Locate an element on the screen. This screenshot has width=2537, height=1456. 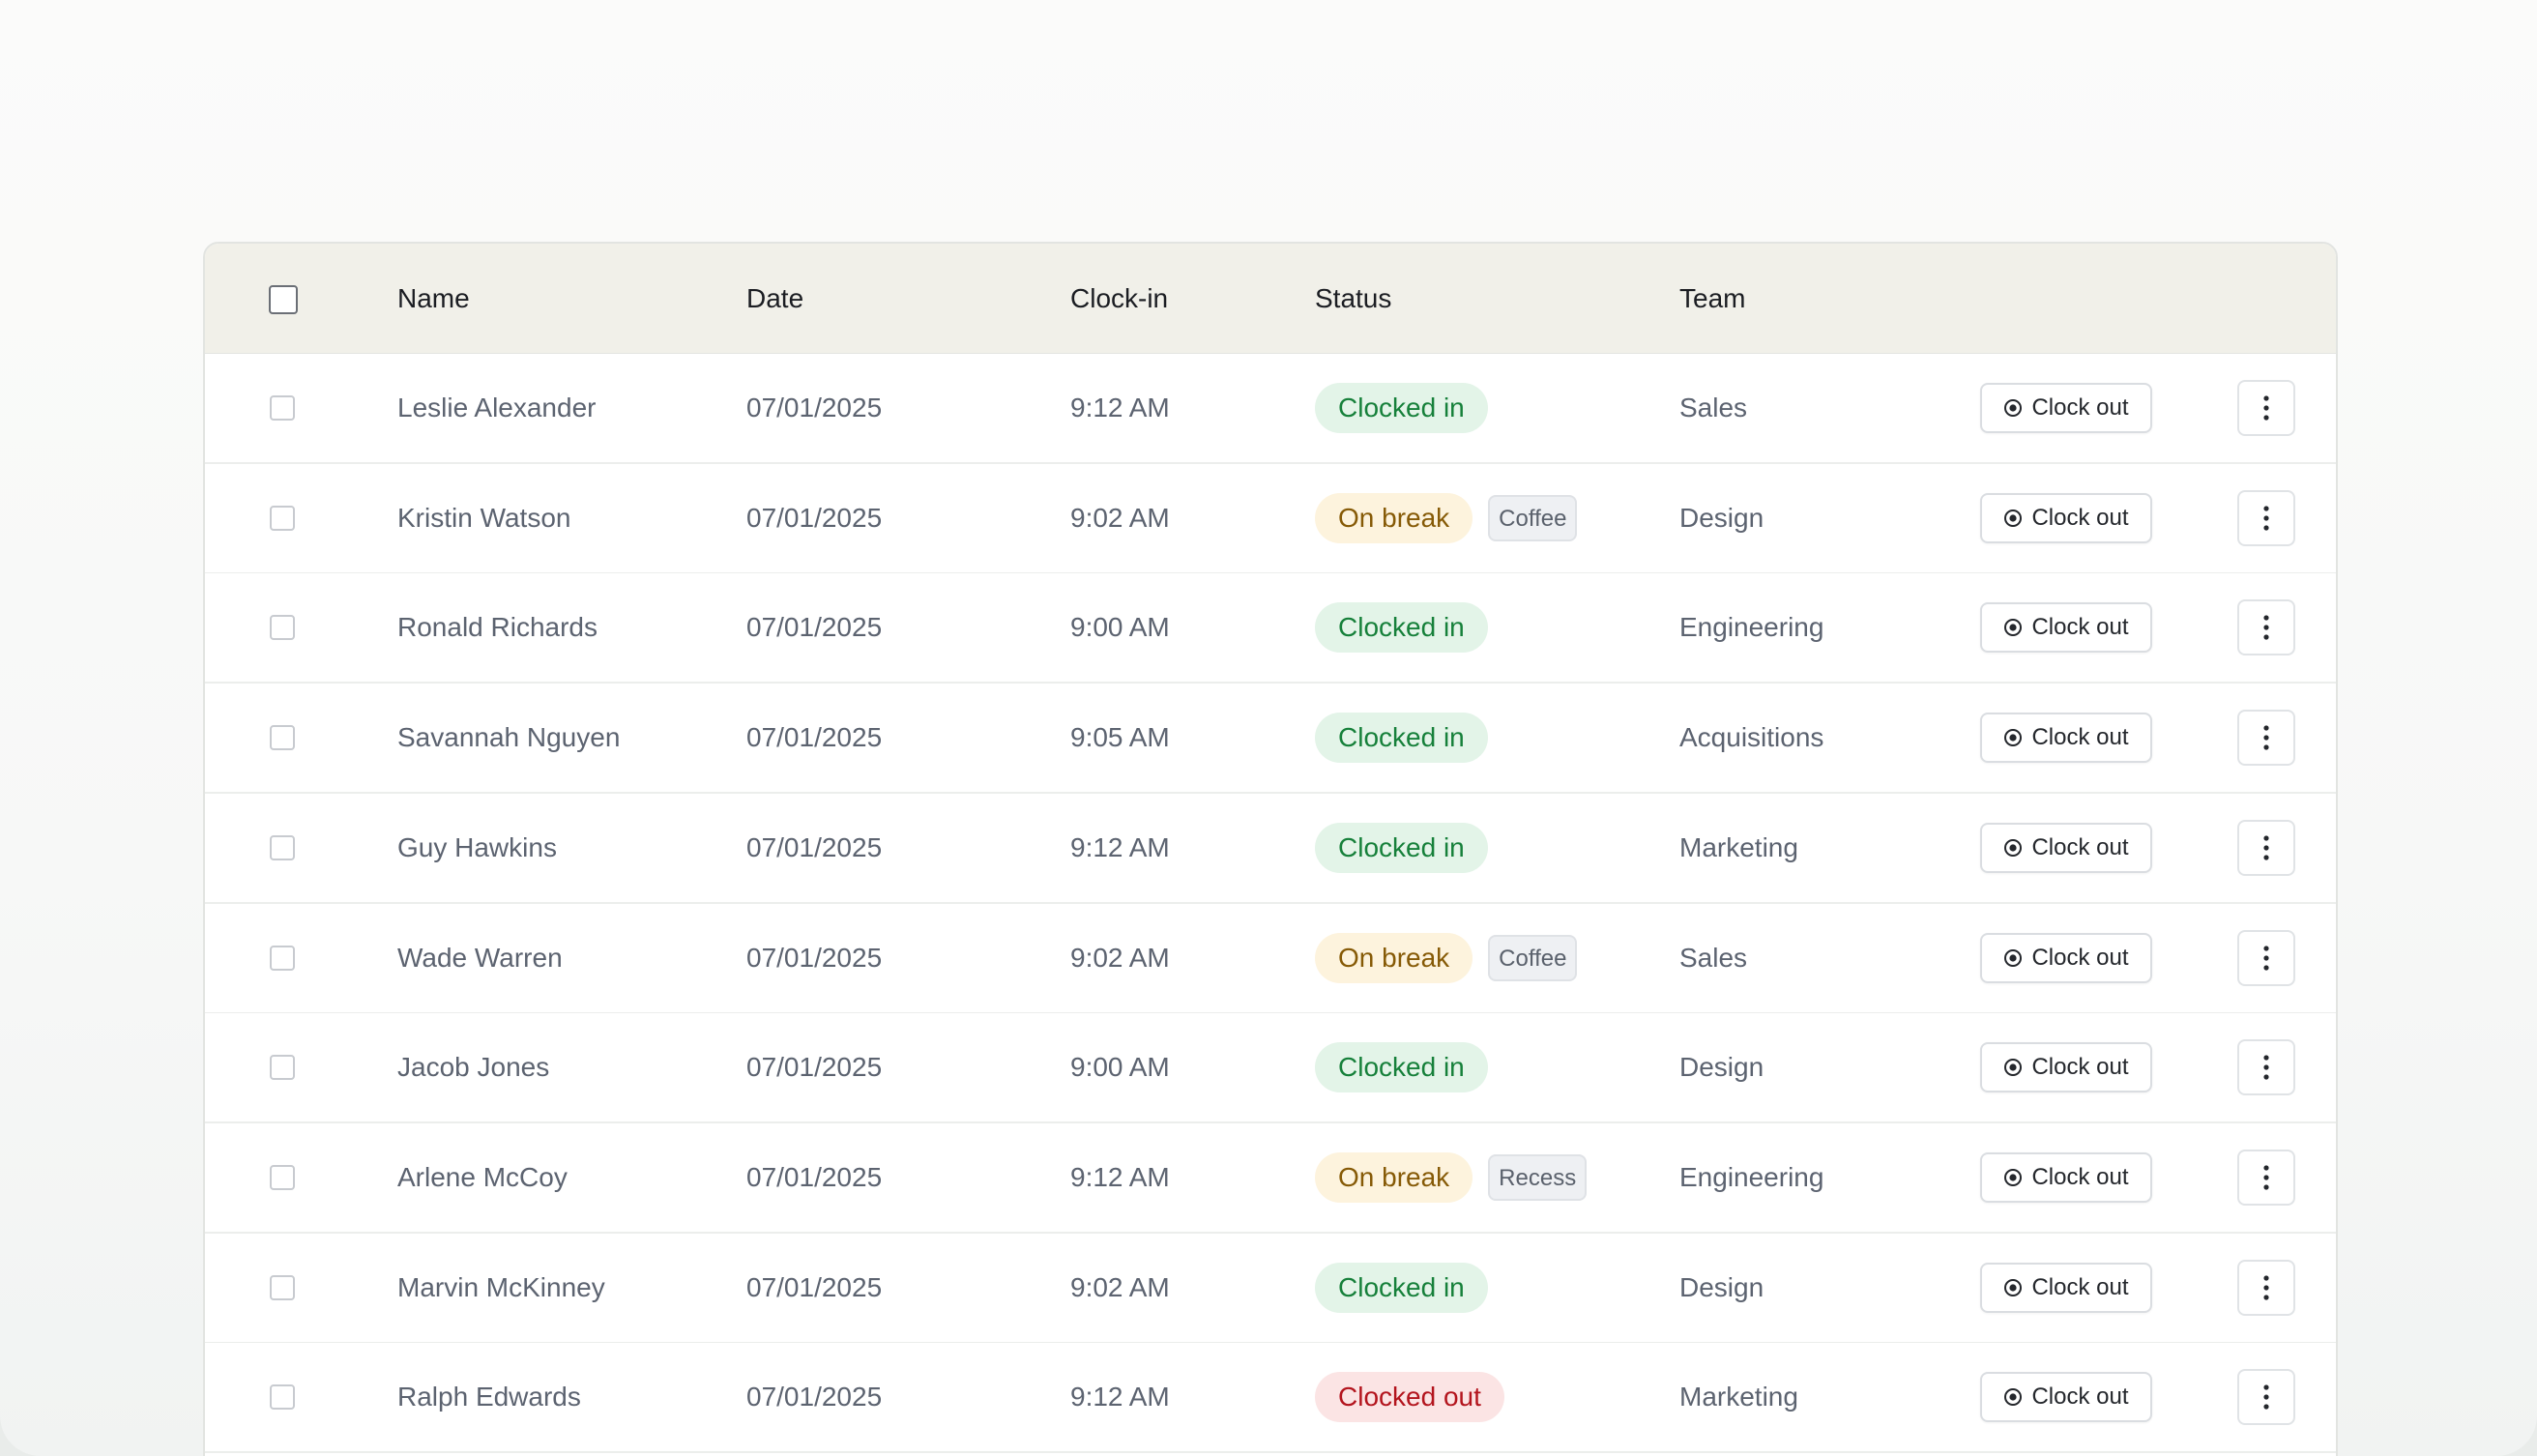
team-cell: Acquisitions is located at coordinates (1751, 737).